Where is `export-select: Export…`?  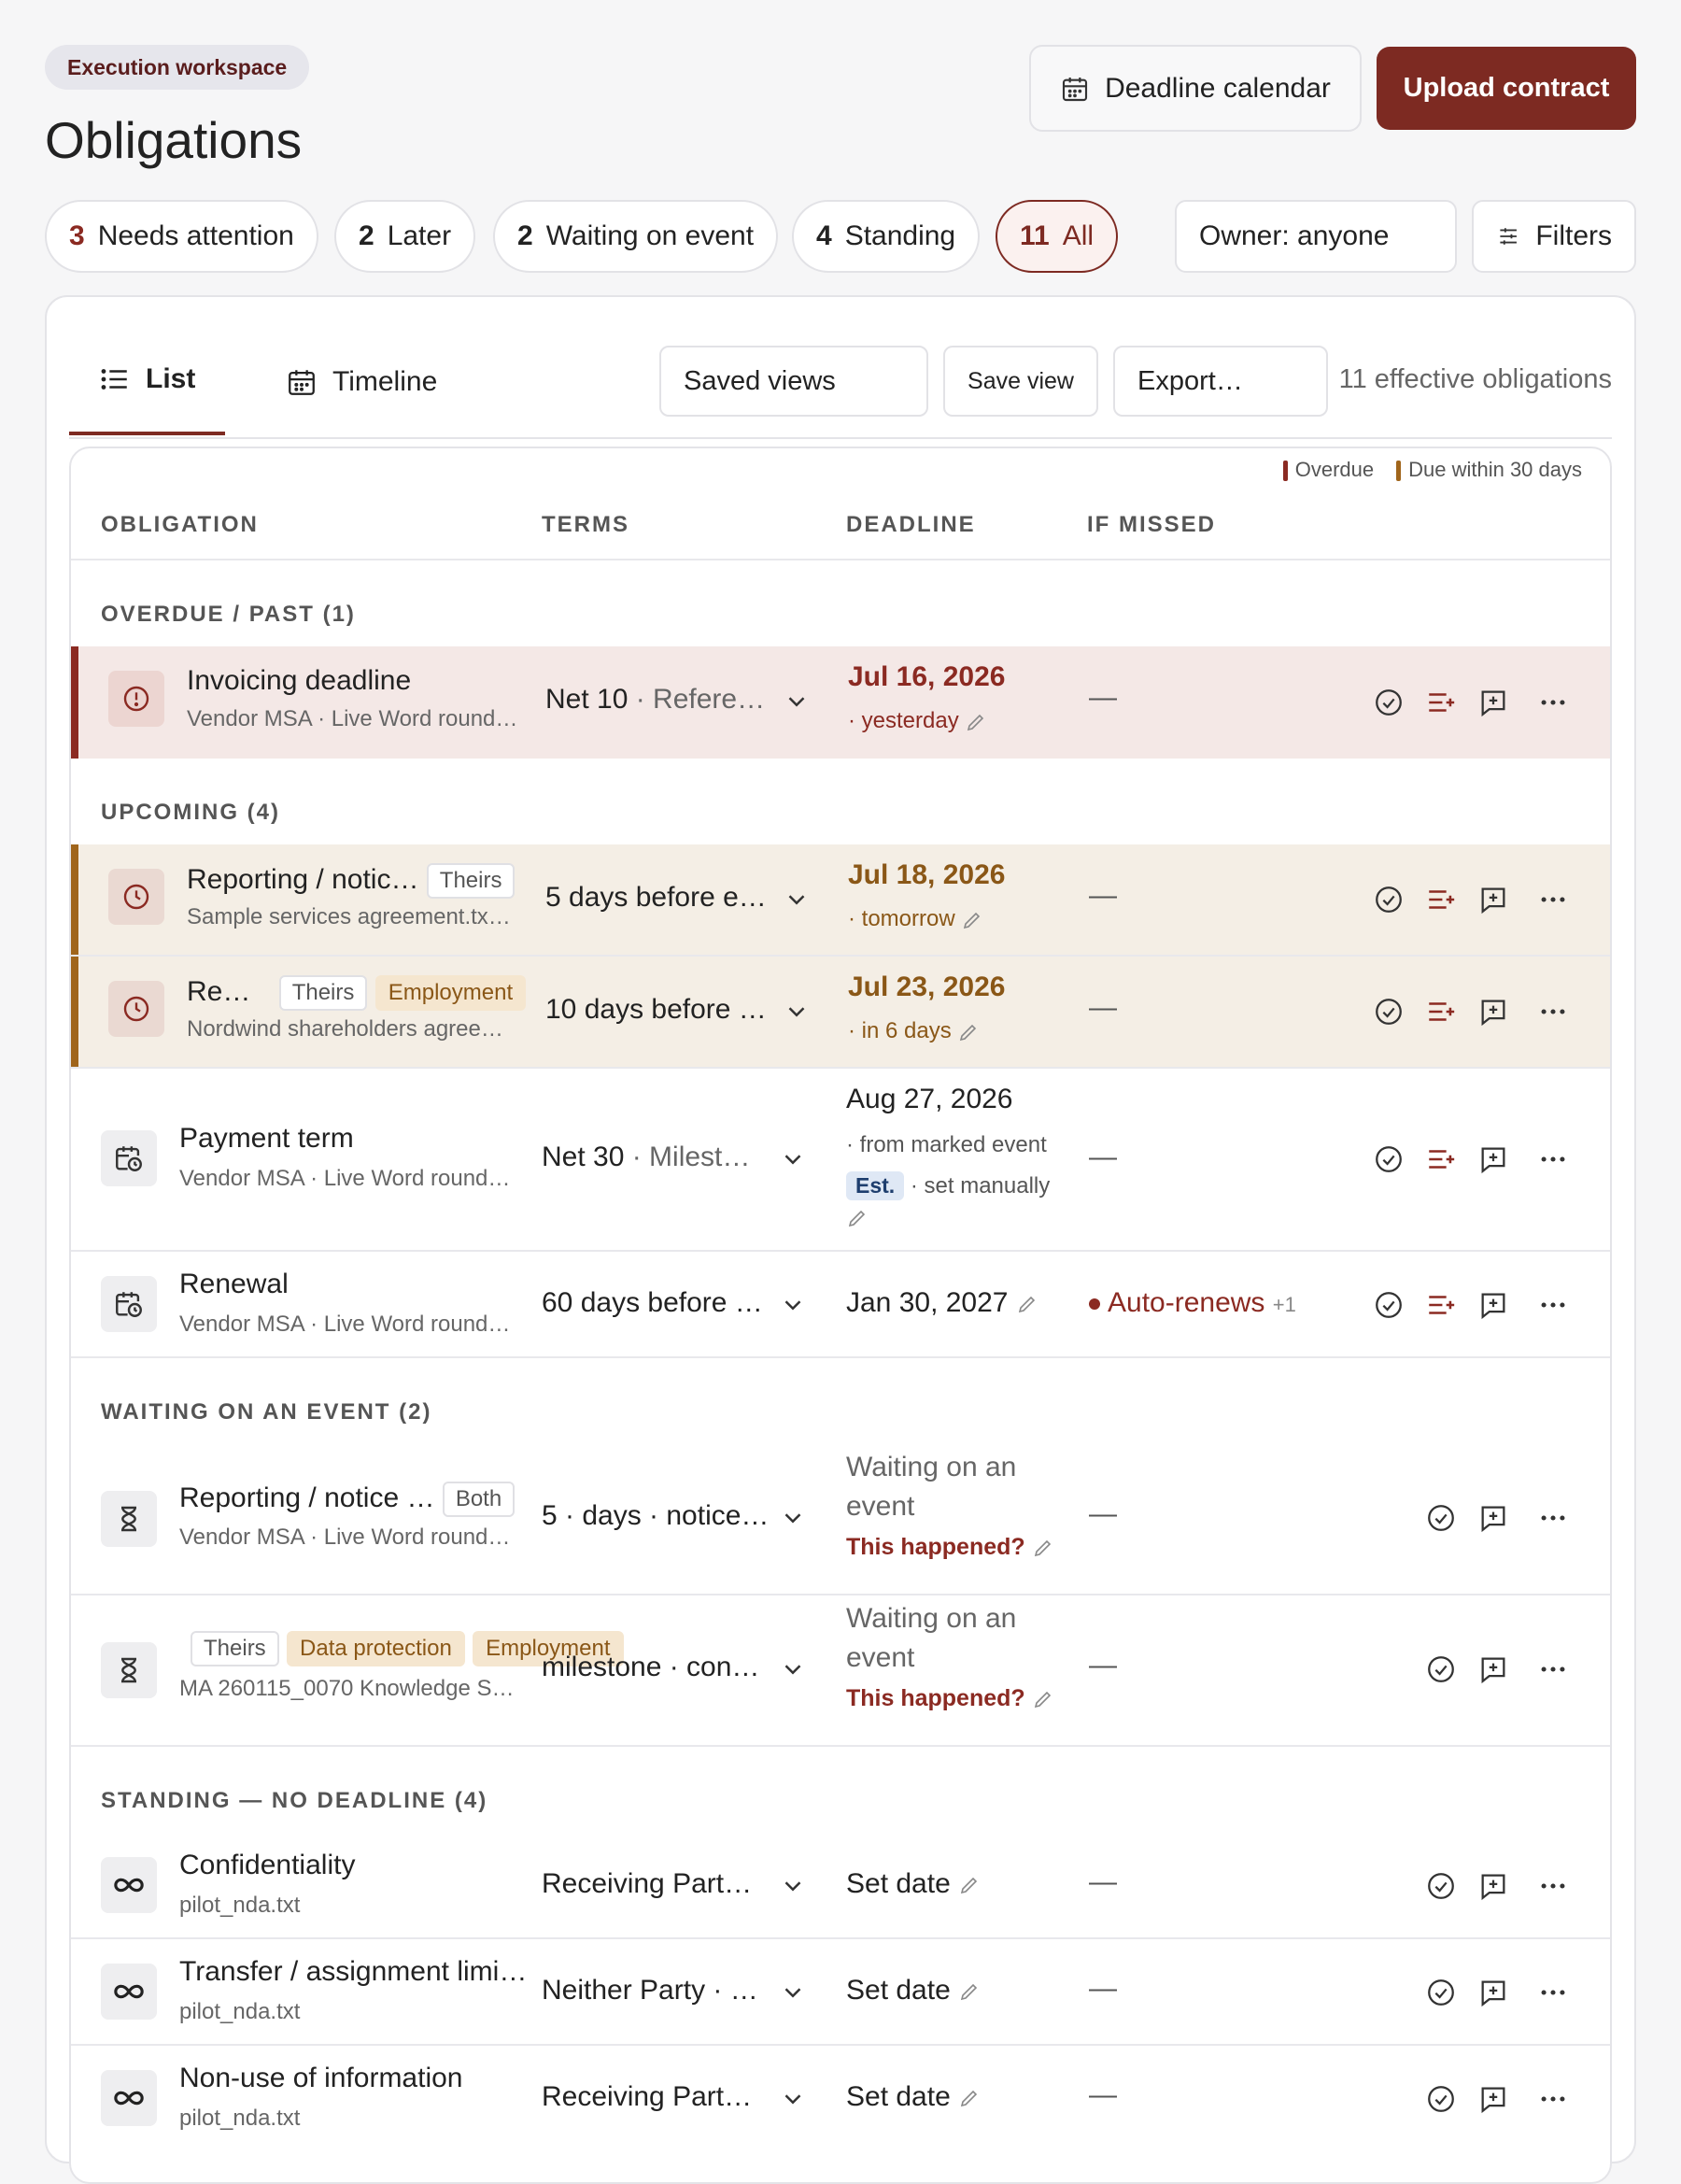
export-select: Export… is located at coordinates (1220, 381).